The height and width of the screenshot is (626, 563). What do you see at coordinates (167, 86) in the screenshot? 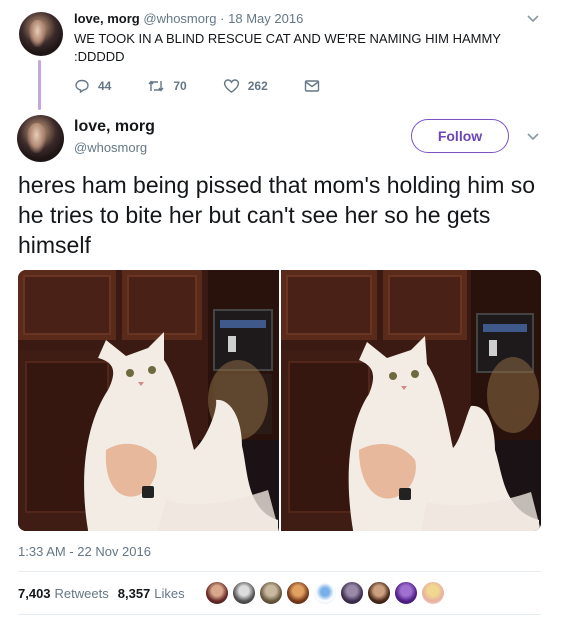
I see `retweet-button: 70` at bounding box center [167, 86].